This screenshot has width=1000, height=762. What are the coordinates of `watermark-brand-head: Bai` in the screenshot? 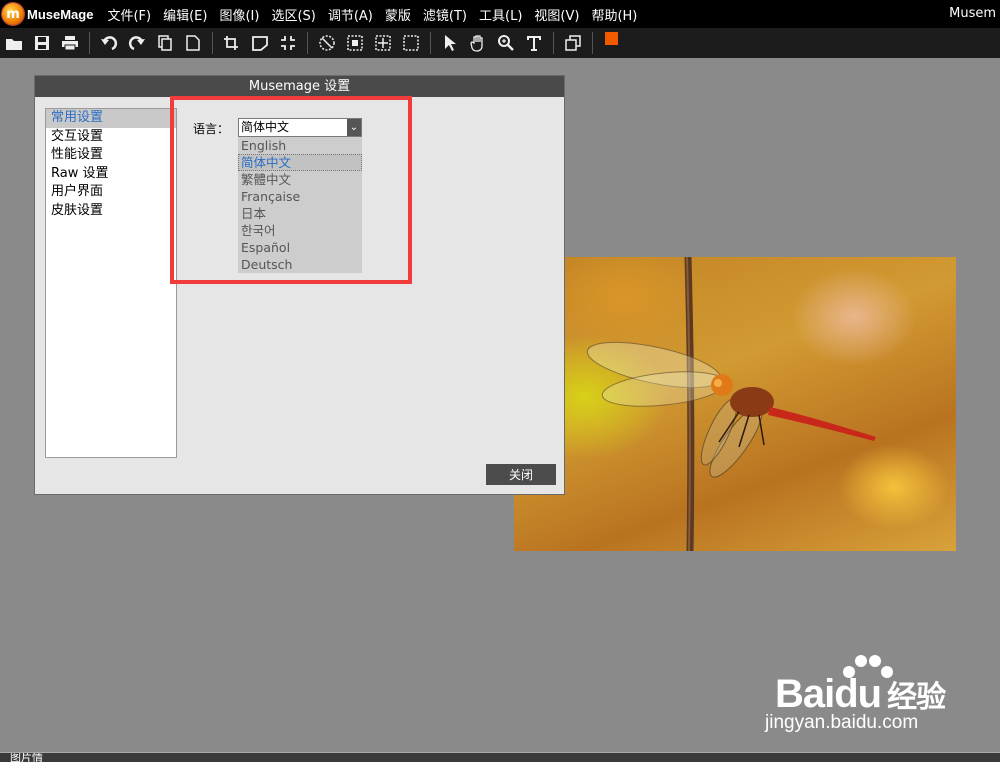 It's located at (805, 694).